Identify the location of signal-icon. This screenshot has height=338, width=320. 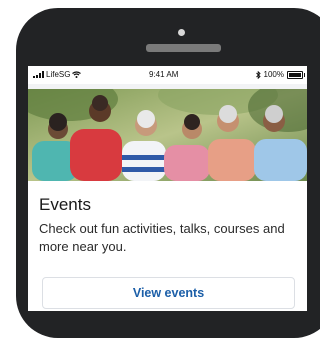
(38, 74).